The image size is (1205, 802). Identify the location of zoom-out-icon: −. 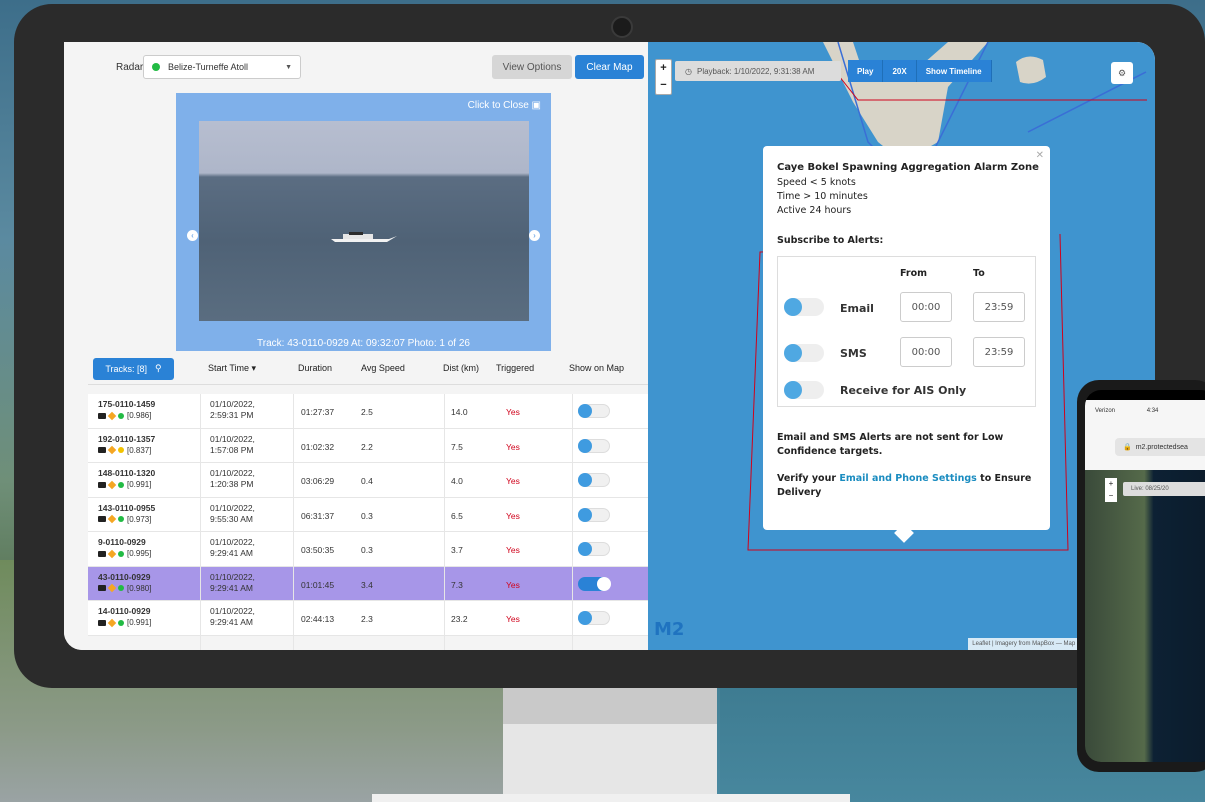
(663, 85).